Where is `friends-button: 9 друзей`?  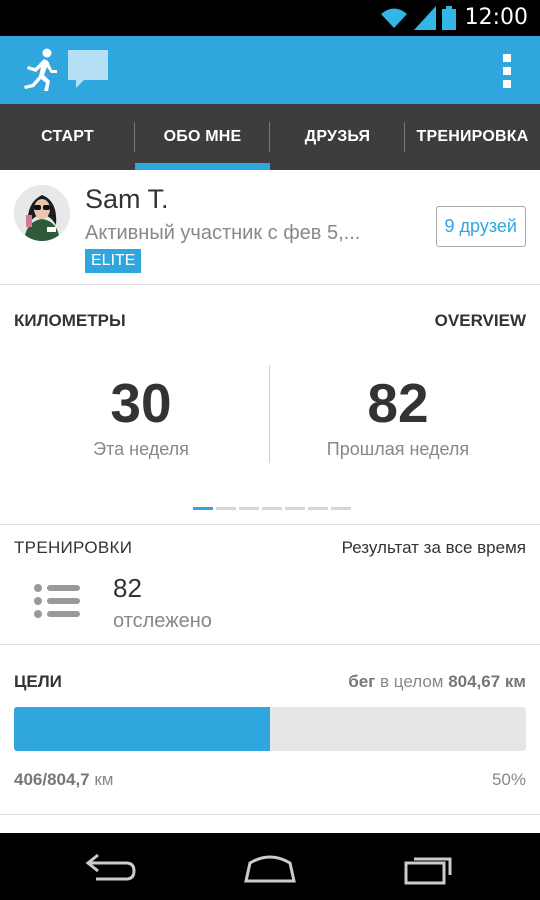
friends-button: 9 друзей is located at coordinates (480, 226).